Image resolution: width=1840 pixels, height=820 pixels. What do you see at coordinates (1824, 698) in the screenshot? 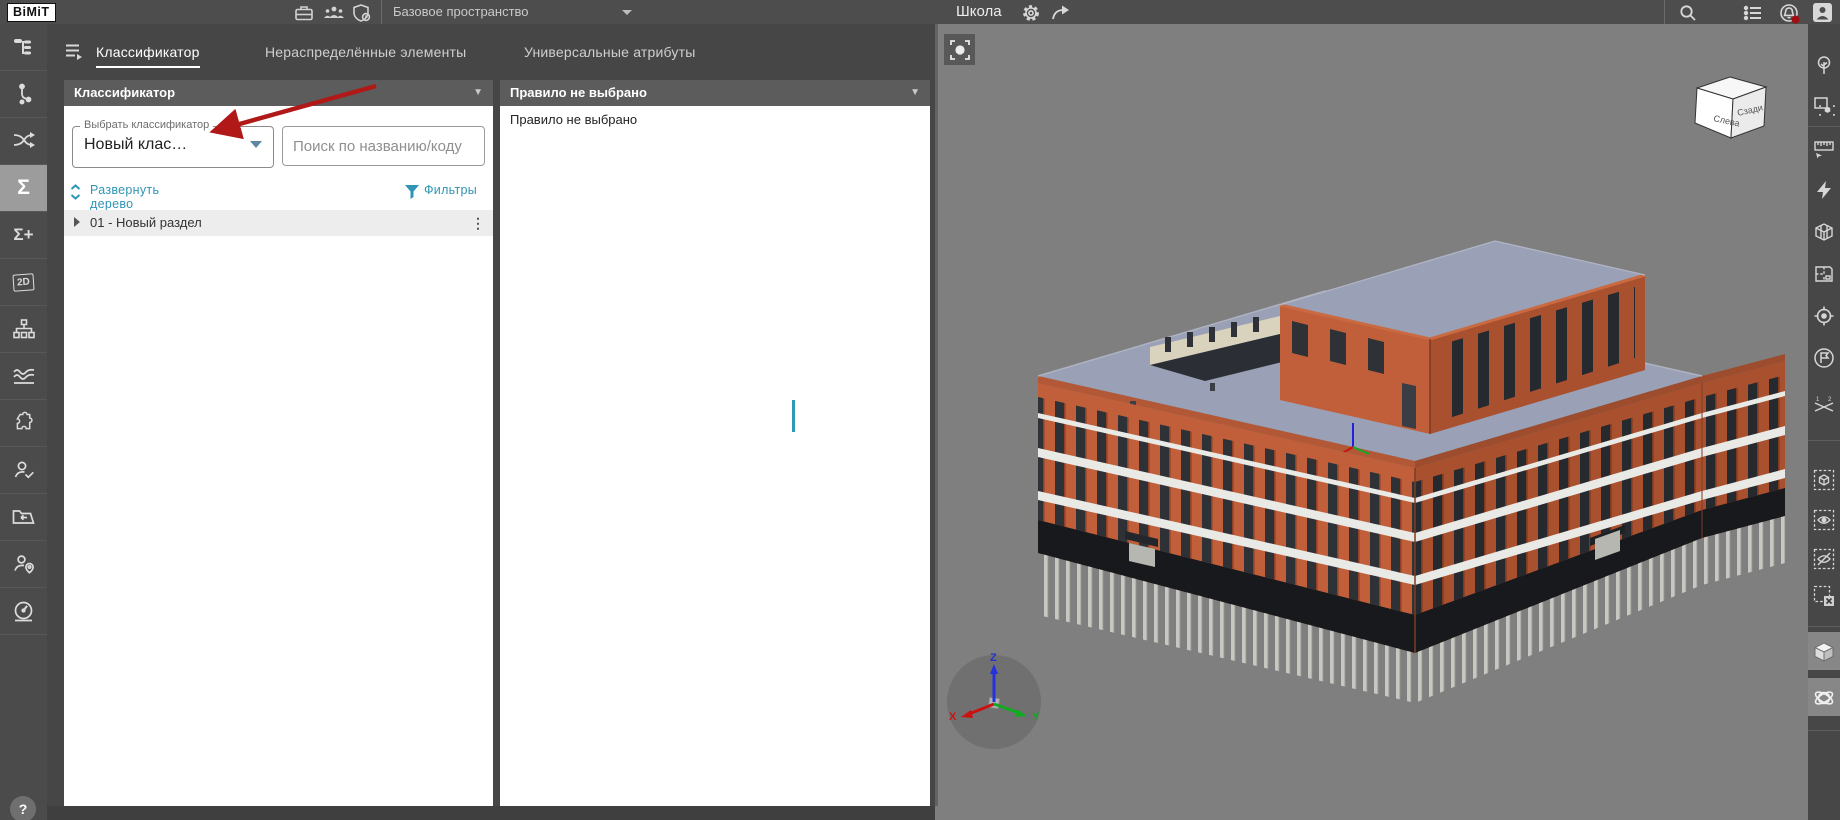
I see `orbit-icon` at bounding box center [1824, 698].